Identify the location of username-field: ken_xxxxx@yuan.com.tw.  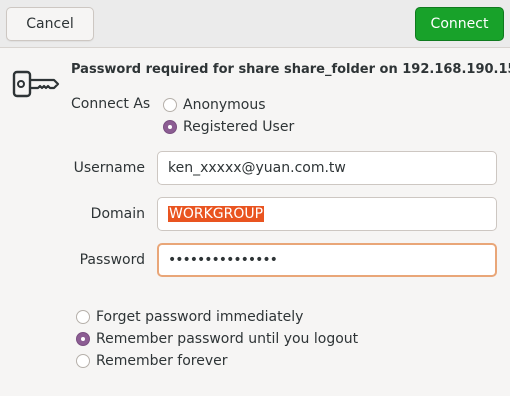
(327, 168).